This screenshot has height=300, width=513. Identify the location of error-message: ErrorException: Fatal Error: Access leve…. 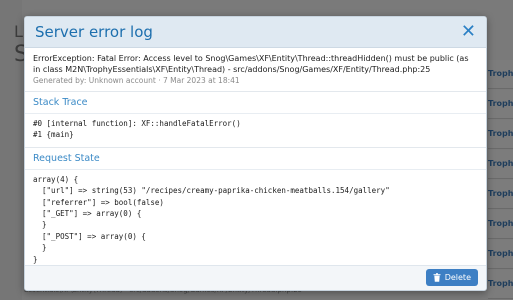
(251, 64).